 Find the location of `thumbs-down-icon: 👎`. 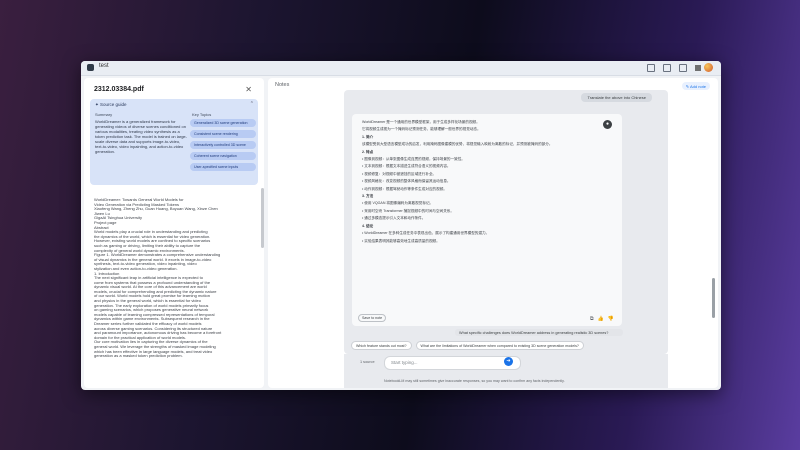

thumbs-down-icon: 👎 is located at coordinates (611, 319).